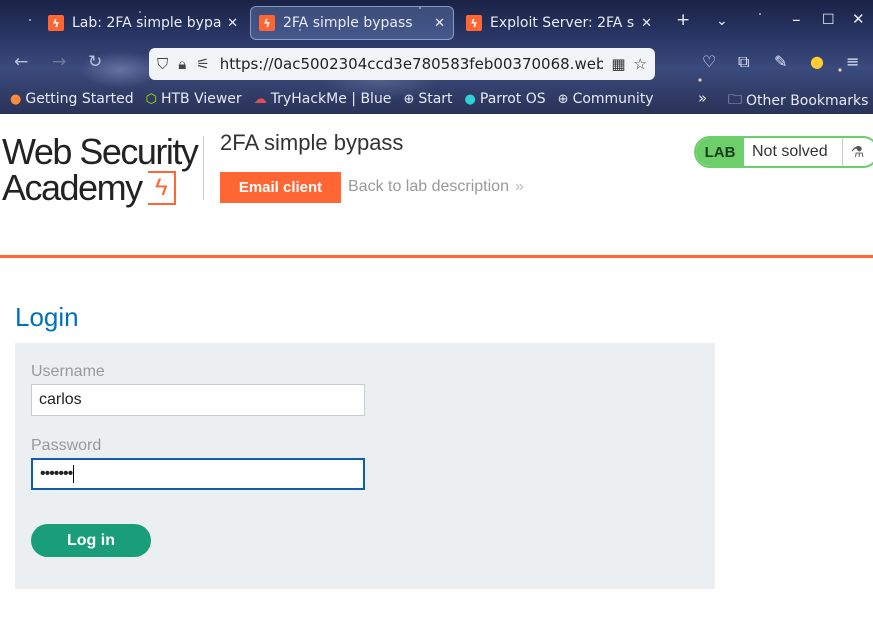  Describe the element at coordinates (852, 61) in the screenshot. I see `menu-icon: ≡` at that location.